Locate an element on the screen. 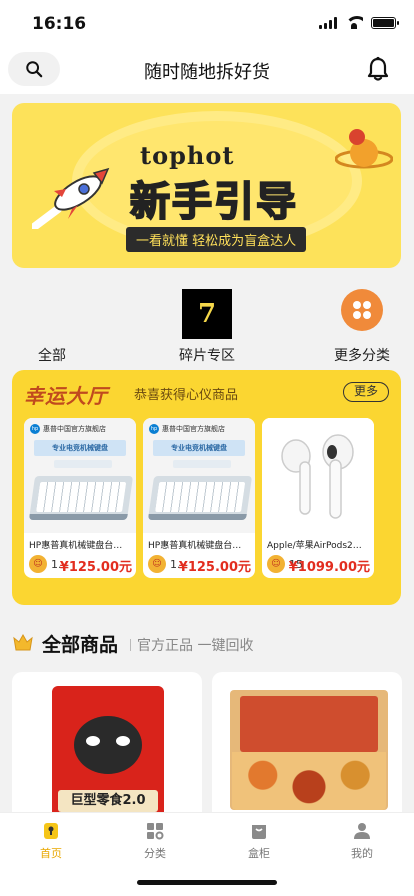 The image size is (414, 896). tab-home: 首页 is located at coordinates (51, 841).